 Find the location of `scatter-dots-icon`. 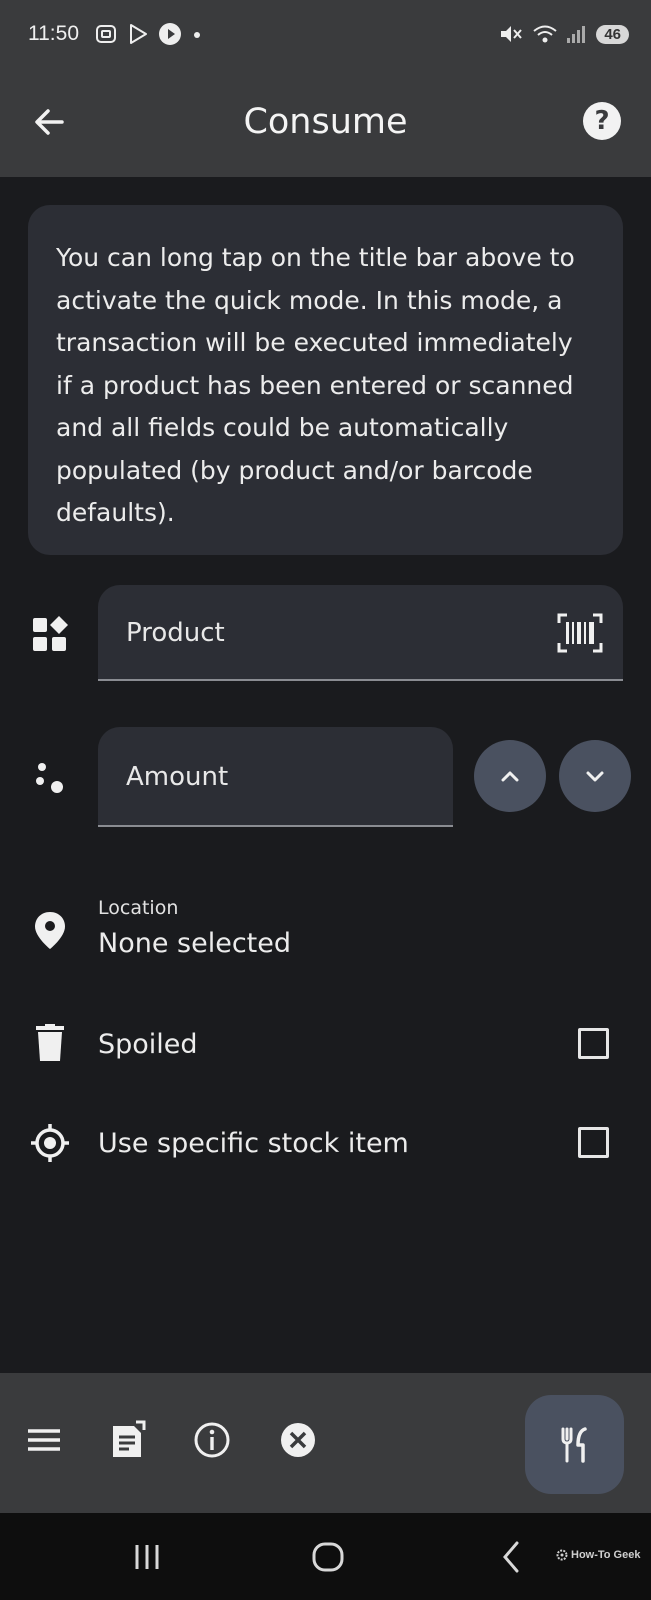

scatter-dots-icon is located at coordinates (49, 778).